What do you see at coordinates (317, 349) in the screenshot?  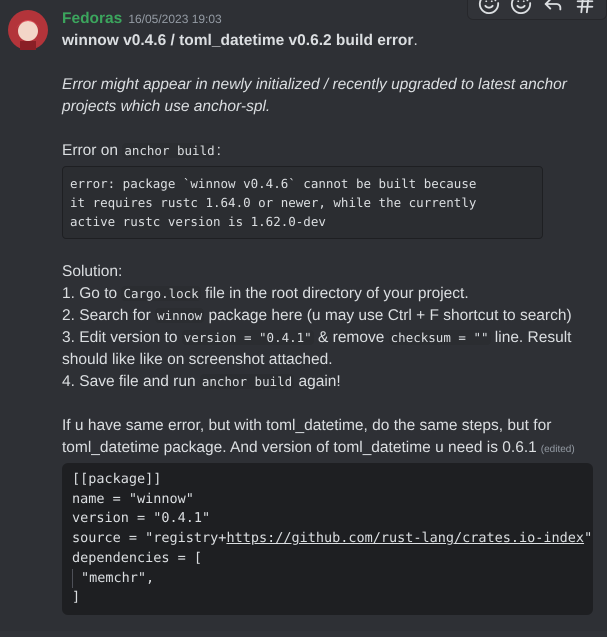 I see `message-text: 3. Edit version to version = "0.4.1" & remove checksum = "" line. Result should like like on screenshot attached.` at bounding box center [317, 349].